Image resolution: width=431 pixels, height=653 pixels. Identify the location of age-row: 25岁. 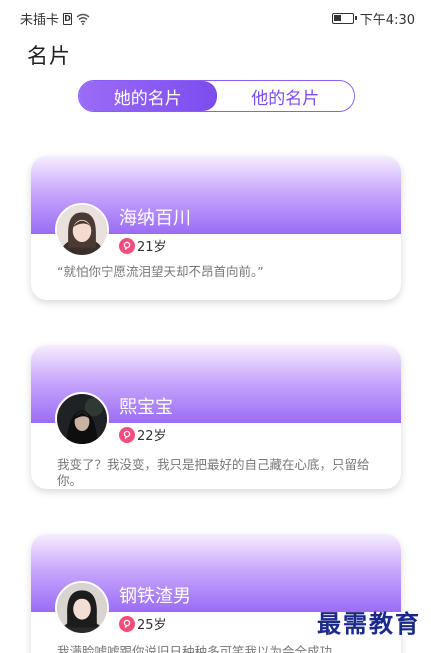
(143, 623).